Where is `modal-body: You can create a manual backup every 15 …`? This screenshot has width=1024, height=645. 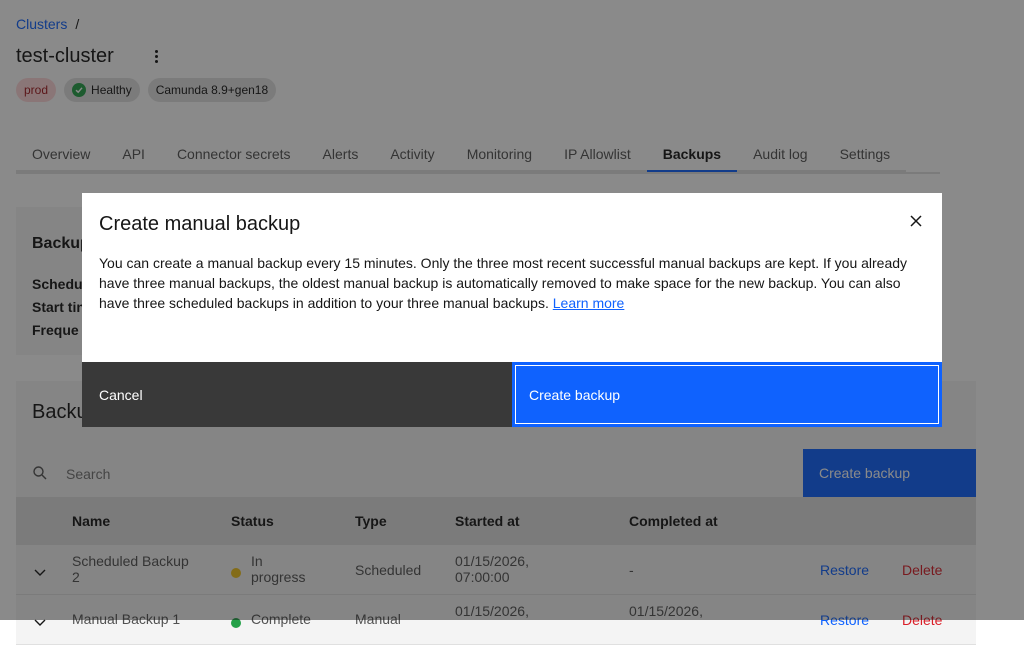 modal-body: You can create a manual backup every 15 … is located at coordinates (514, 283).